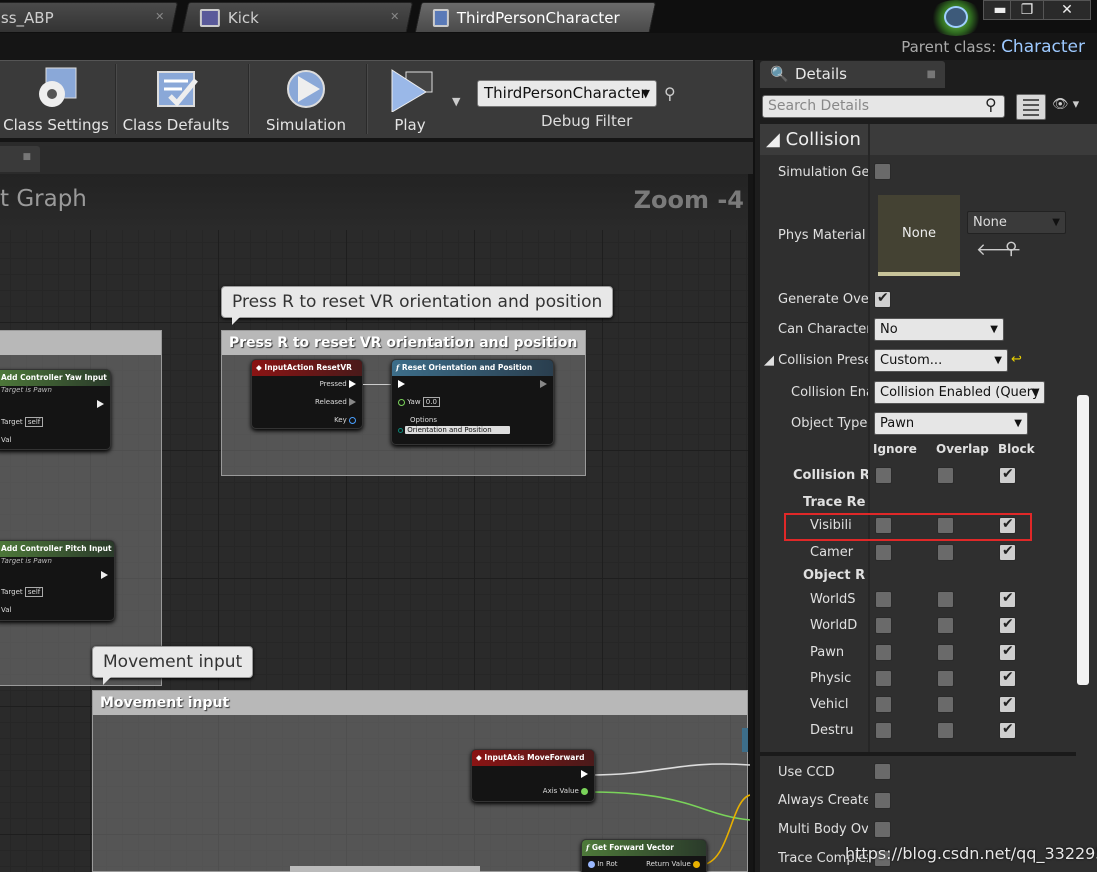 This screenshot has height=872, width=1097. What do you see at coordinates (176, 99) in the screenshot?
I see `class-defaults-button: Class Defaults` at bounding box center [176, 99].